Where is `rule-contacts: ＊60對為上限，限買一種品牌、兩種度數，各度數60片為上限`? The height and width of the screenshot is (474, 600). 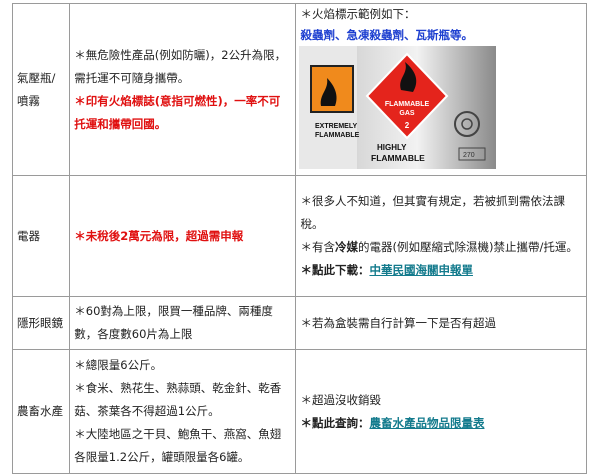
rule-contacts: ＊60對為上限，限買一種品牌、兩種度數，各度數60片為上限 is located at coordinates (183, 323).